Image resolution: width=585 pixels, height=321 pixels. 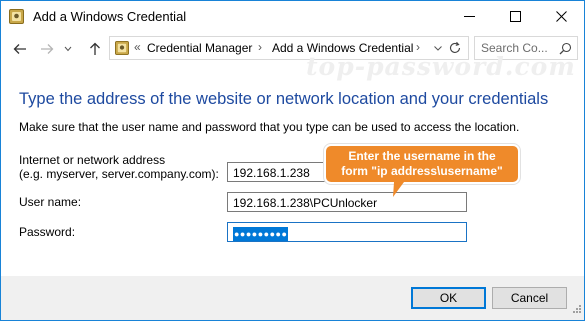 I want to click on maximize-icon, so click(x=515, y=16).